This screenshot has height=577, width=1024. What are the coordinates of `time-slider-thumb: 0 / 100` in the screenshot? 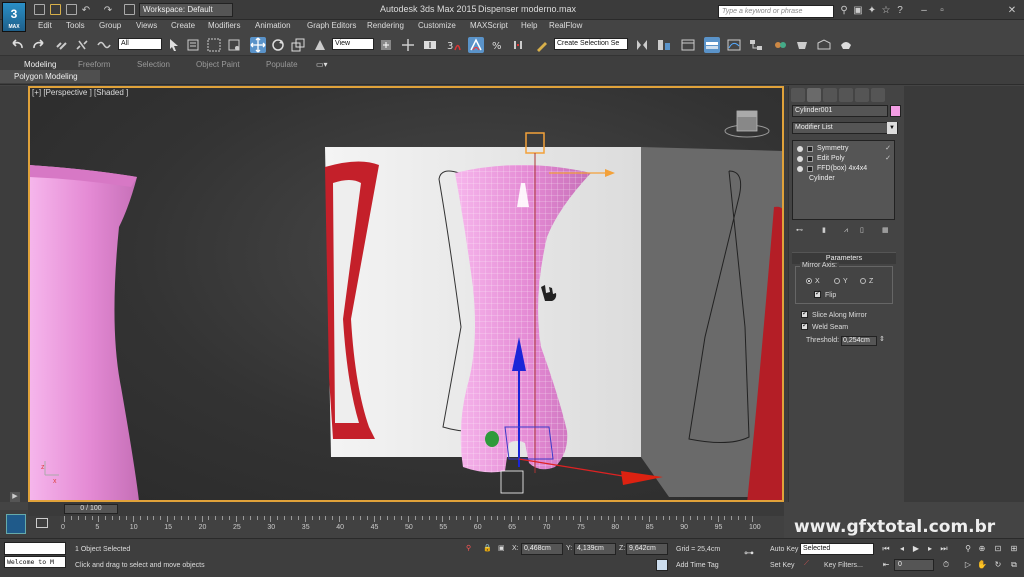 It's located at (91, 509).